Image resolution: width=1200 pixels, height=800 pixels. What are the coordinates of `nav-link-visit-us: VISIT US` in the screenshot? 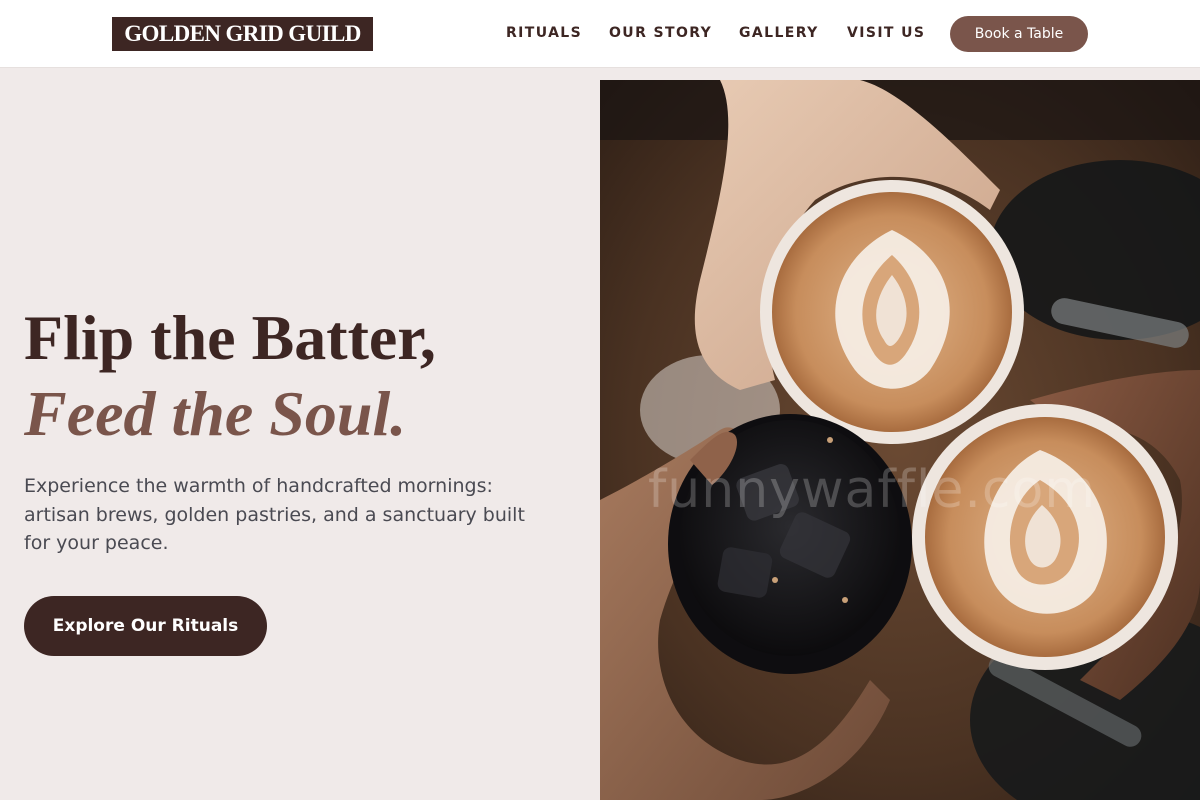 It's located at (886, 33).